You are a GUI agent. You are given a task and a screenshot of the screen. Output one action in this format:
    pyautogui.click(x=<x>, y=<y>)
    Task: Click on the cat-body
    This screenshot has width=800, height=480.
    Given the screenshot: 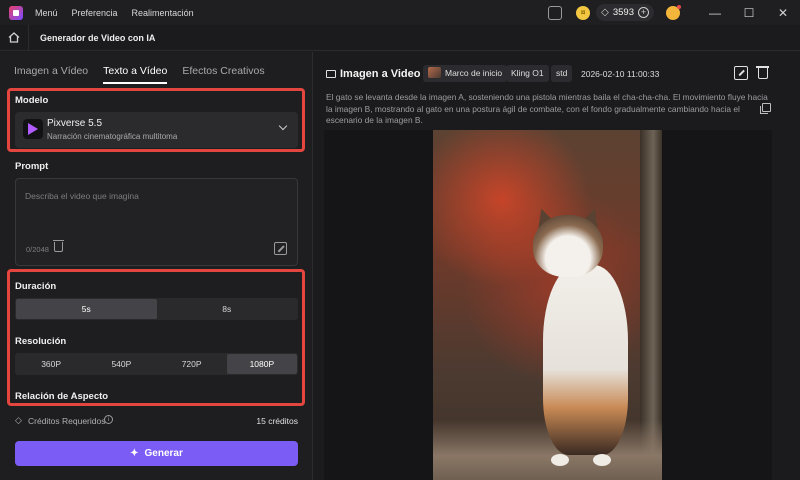 What is the action you would take?
    pyautogui.click(x=585, y=360)
    